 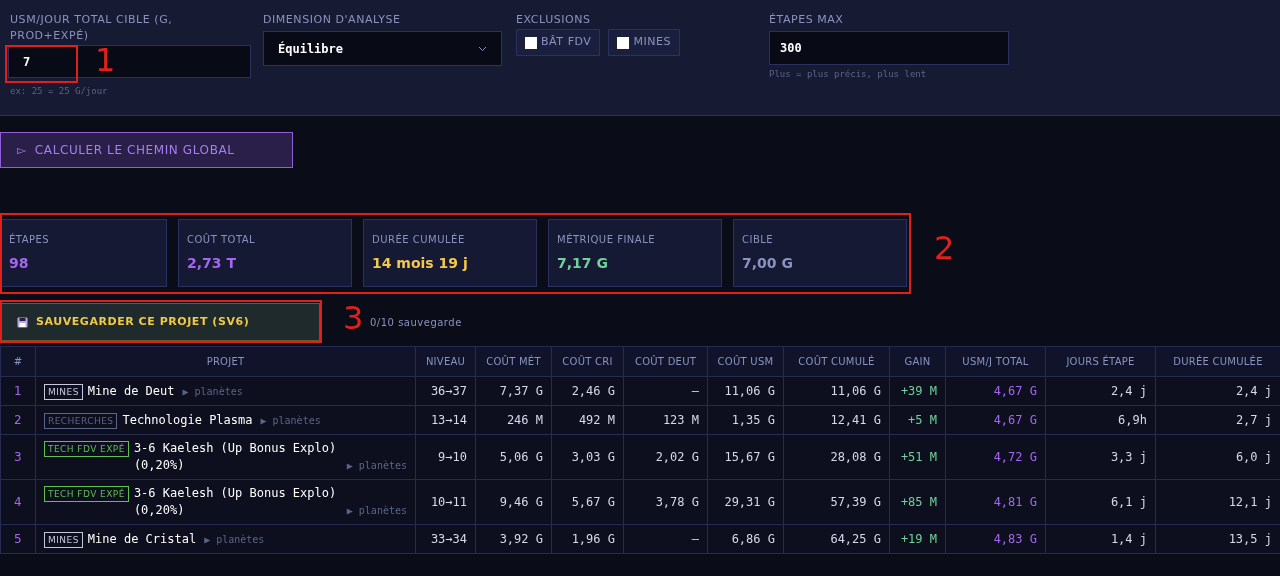 I want to click on stat-label: CIBLE, so click(x=758, y=240).